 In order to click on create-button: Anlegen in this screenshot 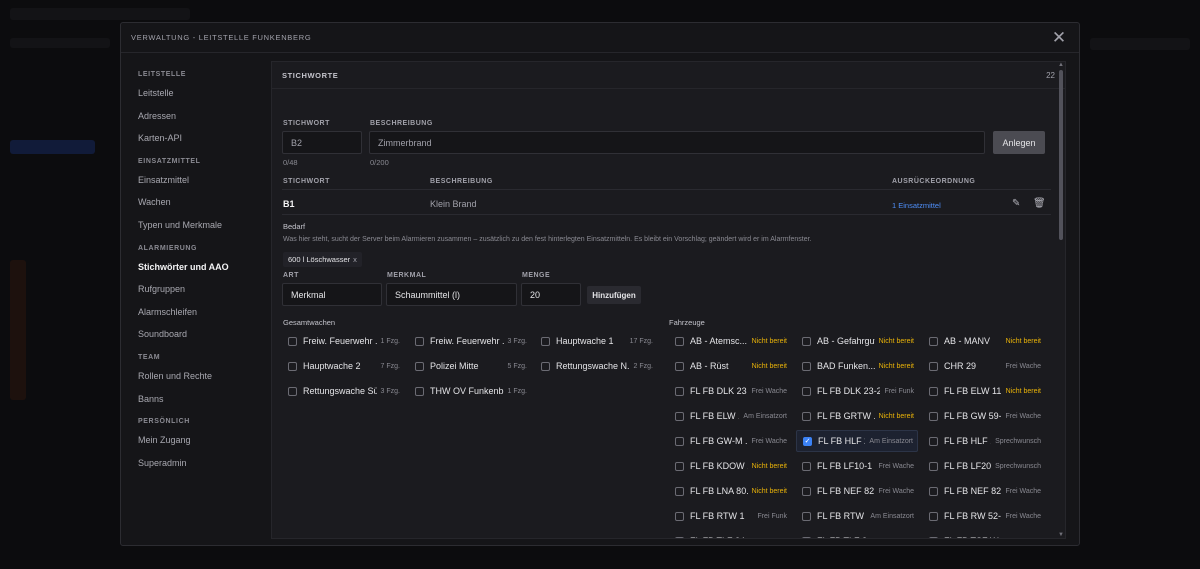, I will do `click(1019, 142)`.